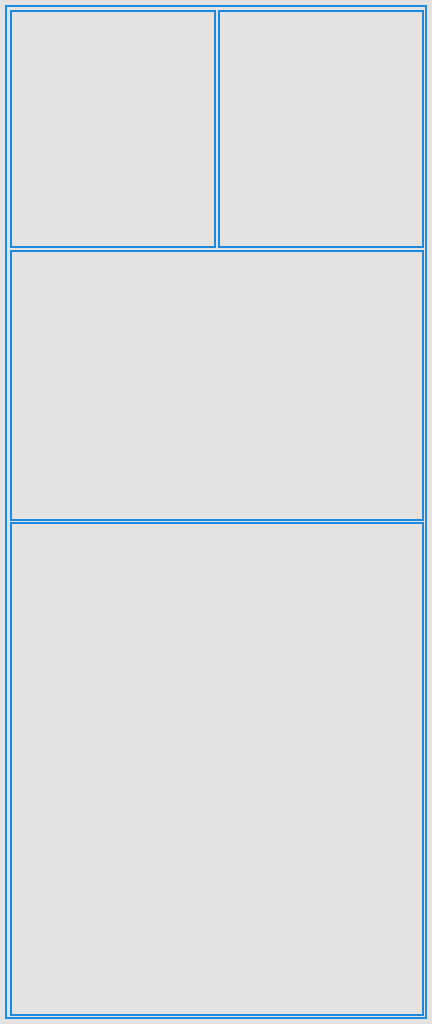 Image resolution: width=432 pixels, height=1024 pixels. I want to click on top-left-pane, so click(113, 129).